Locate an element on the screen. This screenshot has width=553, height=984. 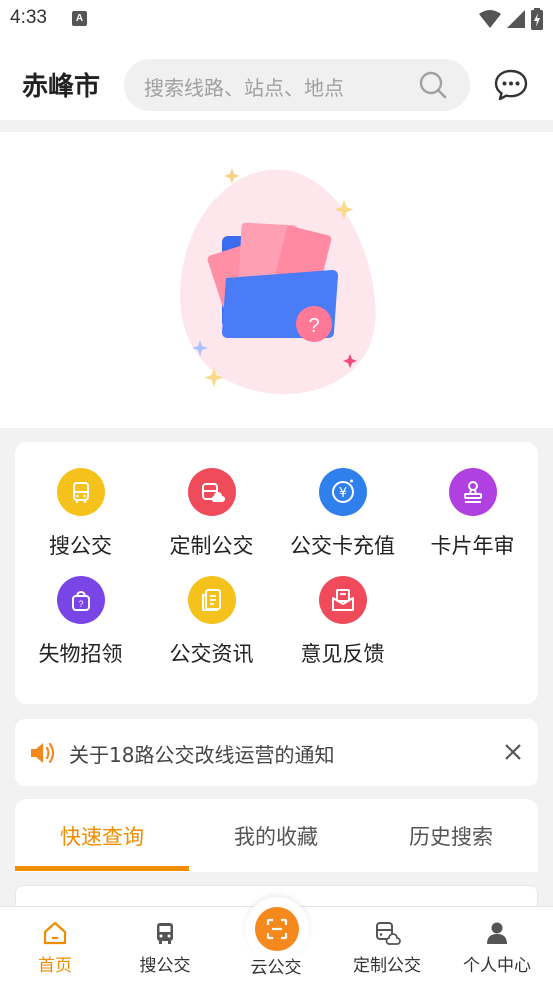
empty-folder-illustration: ? is located at coordinates (277, 281).